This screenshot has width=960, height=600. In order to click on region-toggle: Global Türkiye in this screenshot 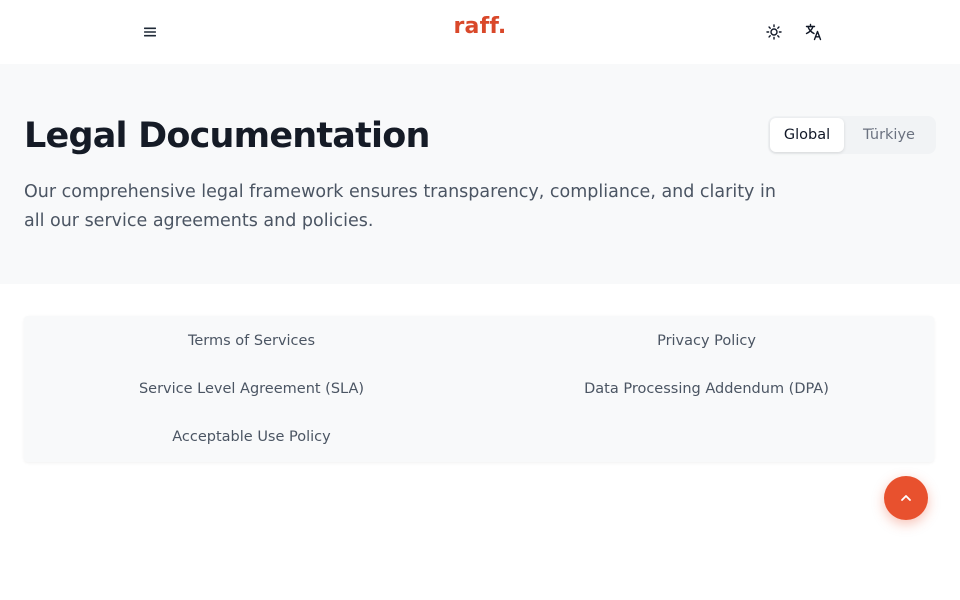, I will do `click(852, 135)`.